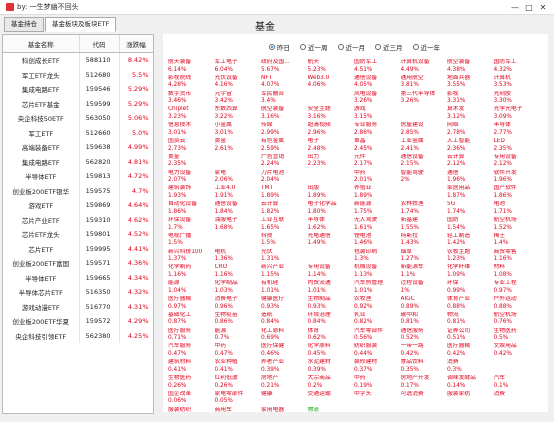 The height and width of the screenshot is (422, 554). I want to click on header-fund-name: 基金名称, so click(41, 44).